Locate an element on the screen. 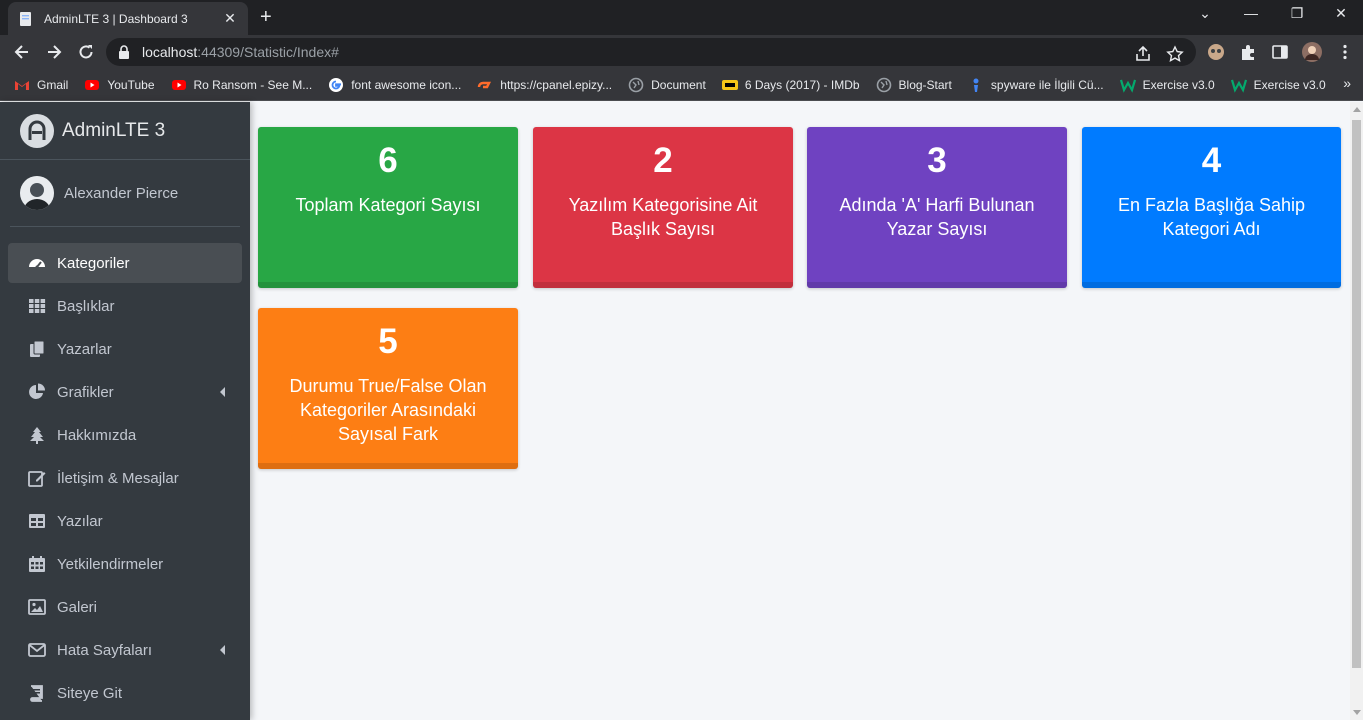 This screenshot has width=1363, height=720. bookmark-exercise-1: Exercise v3.0 is located at coordinates (1167, 85).